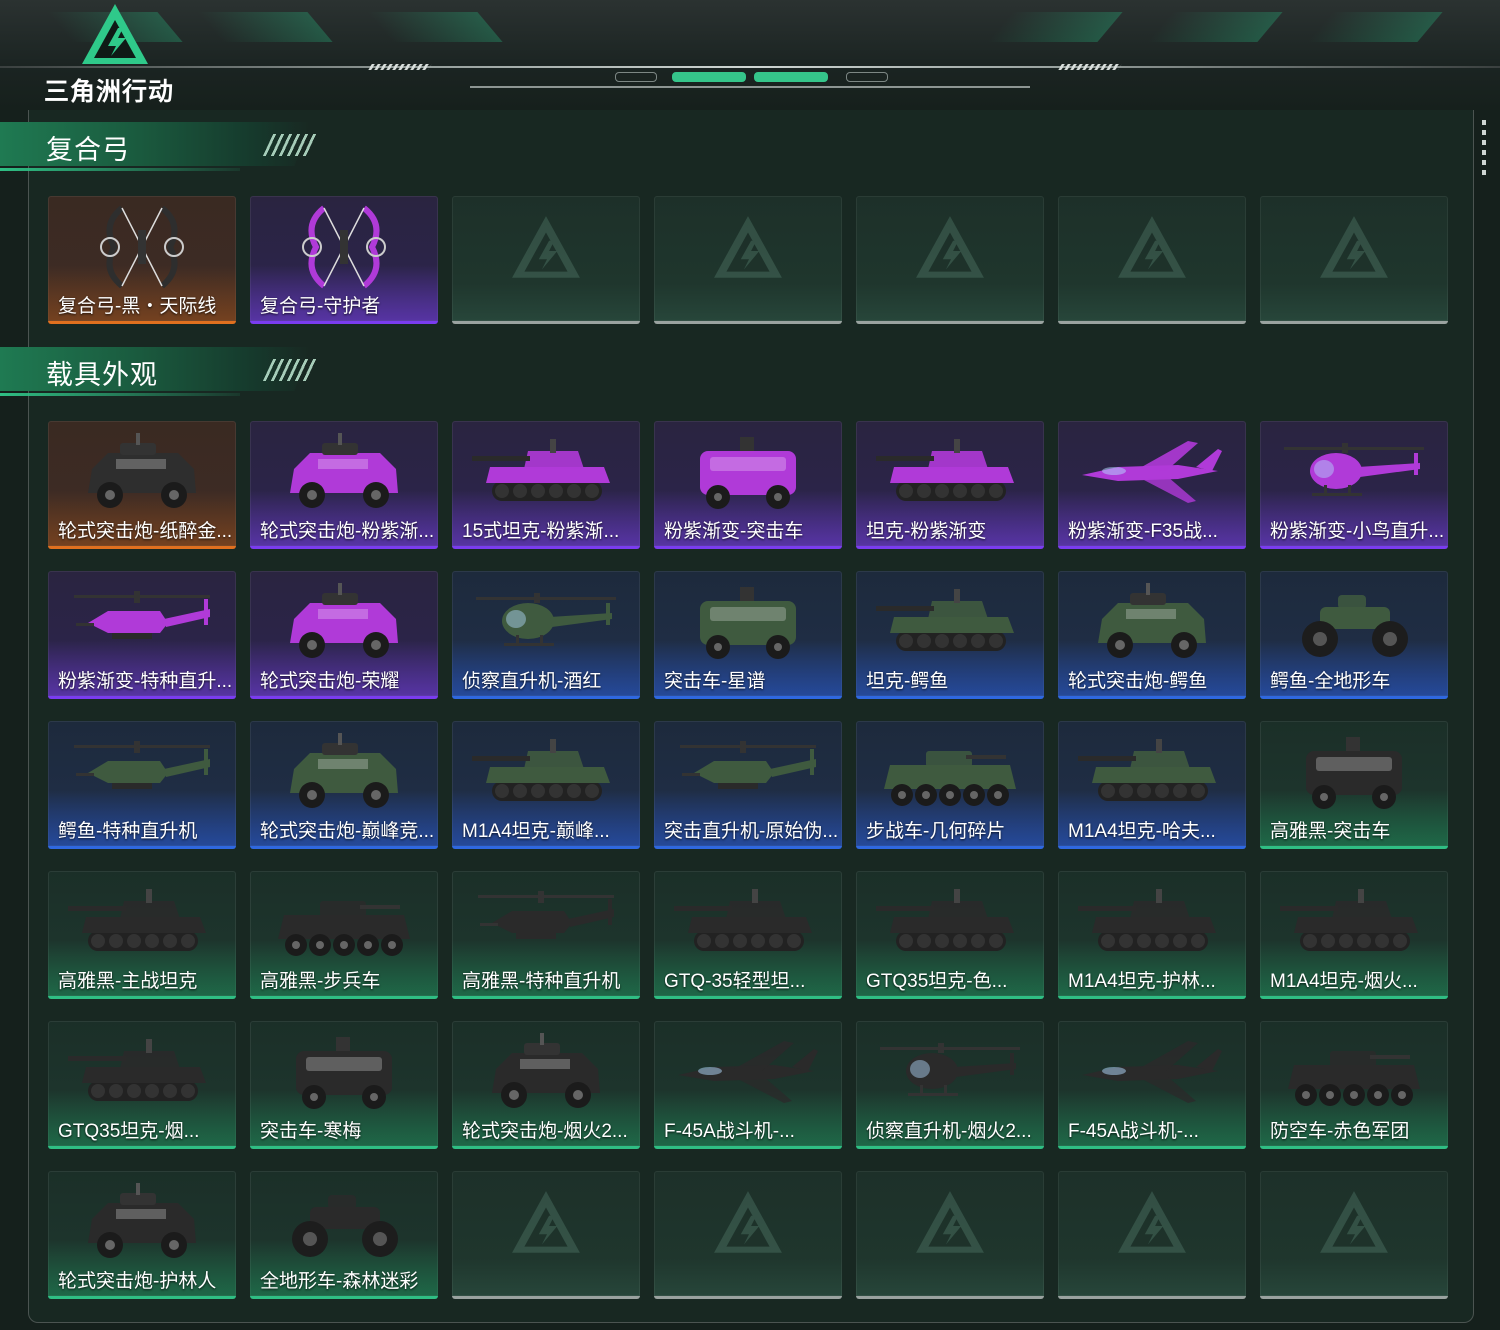 This screenshot has width=1500, height=1330. I want to click on item-name: 轮式突击炮-护林人, so click(137, 1281).